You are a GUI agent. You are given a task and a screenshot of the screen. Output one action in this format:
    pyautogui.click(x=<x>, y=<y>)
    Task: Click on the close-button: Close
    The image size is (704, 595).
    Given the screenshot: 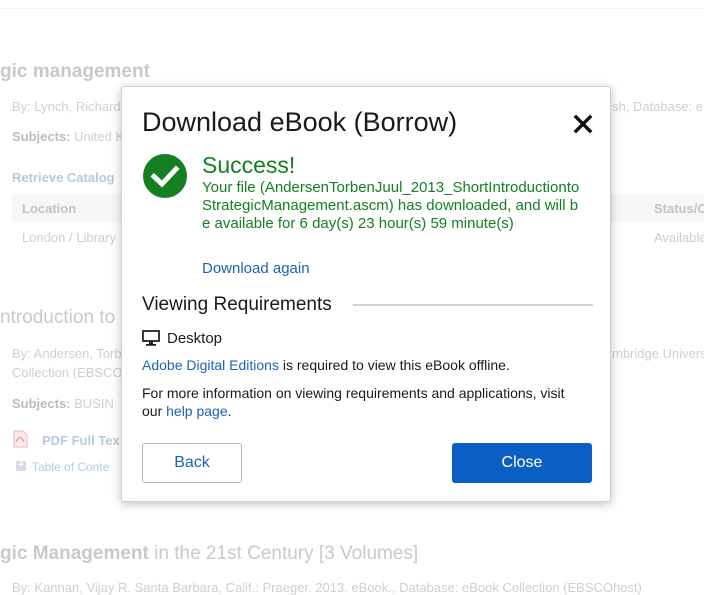 What is the action you would take?
    pyautogui.click(x=522, y=463)
    